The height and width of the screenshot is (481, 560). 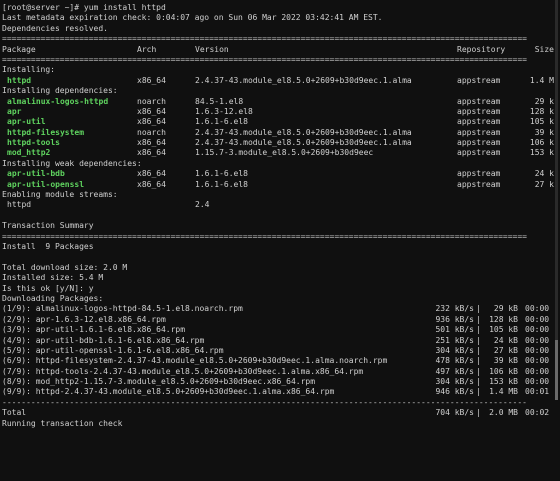 What do you see at coordinates (219, 101) in the screenshot?
I see `package-version: 84.5-1.el8` at bounding box center [219, 101].